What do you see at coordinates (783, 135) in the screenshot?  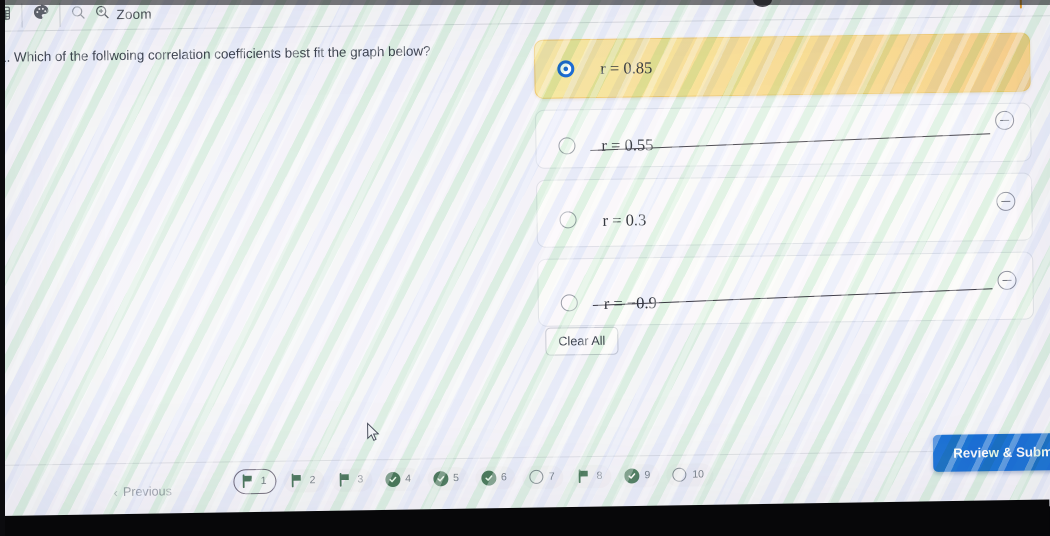 I see `answer-option-b: r = 0.55` at bounding box center [783, 135].